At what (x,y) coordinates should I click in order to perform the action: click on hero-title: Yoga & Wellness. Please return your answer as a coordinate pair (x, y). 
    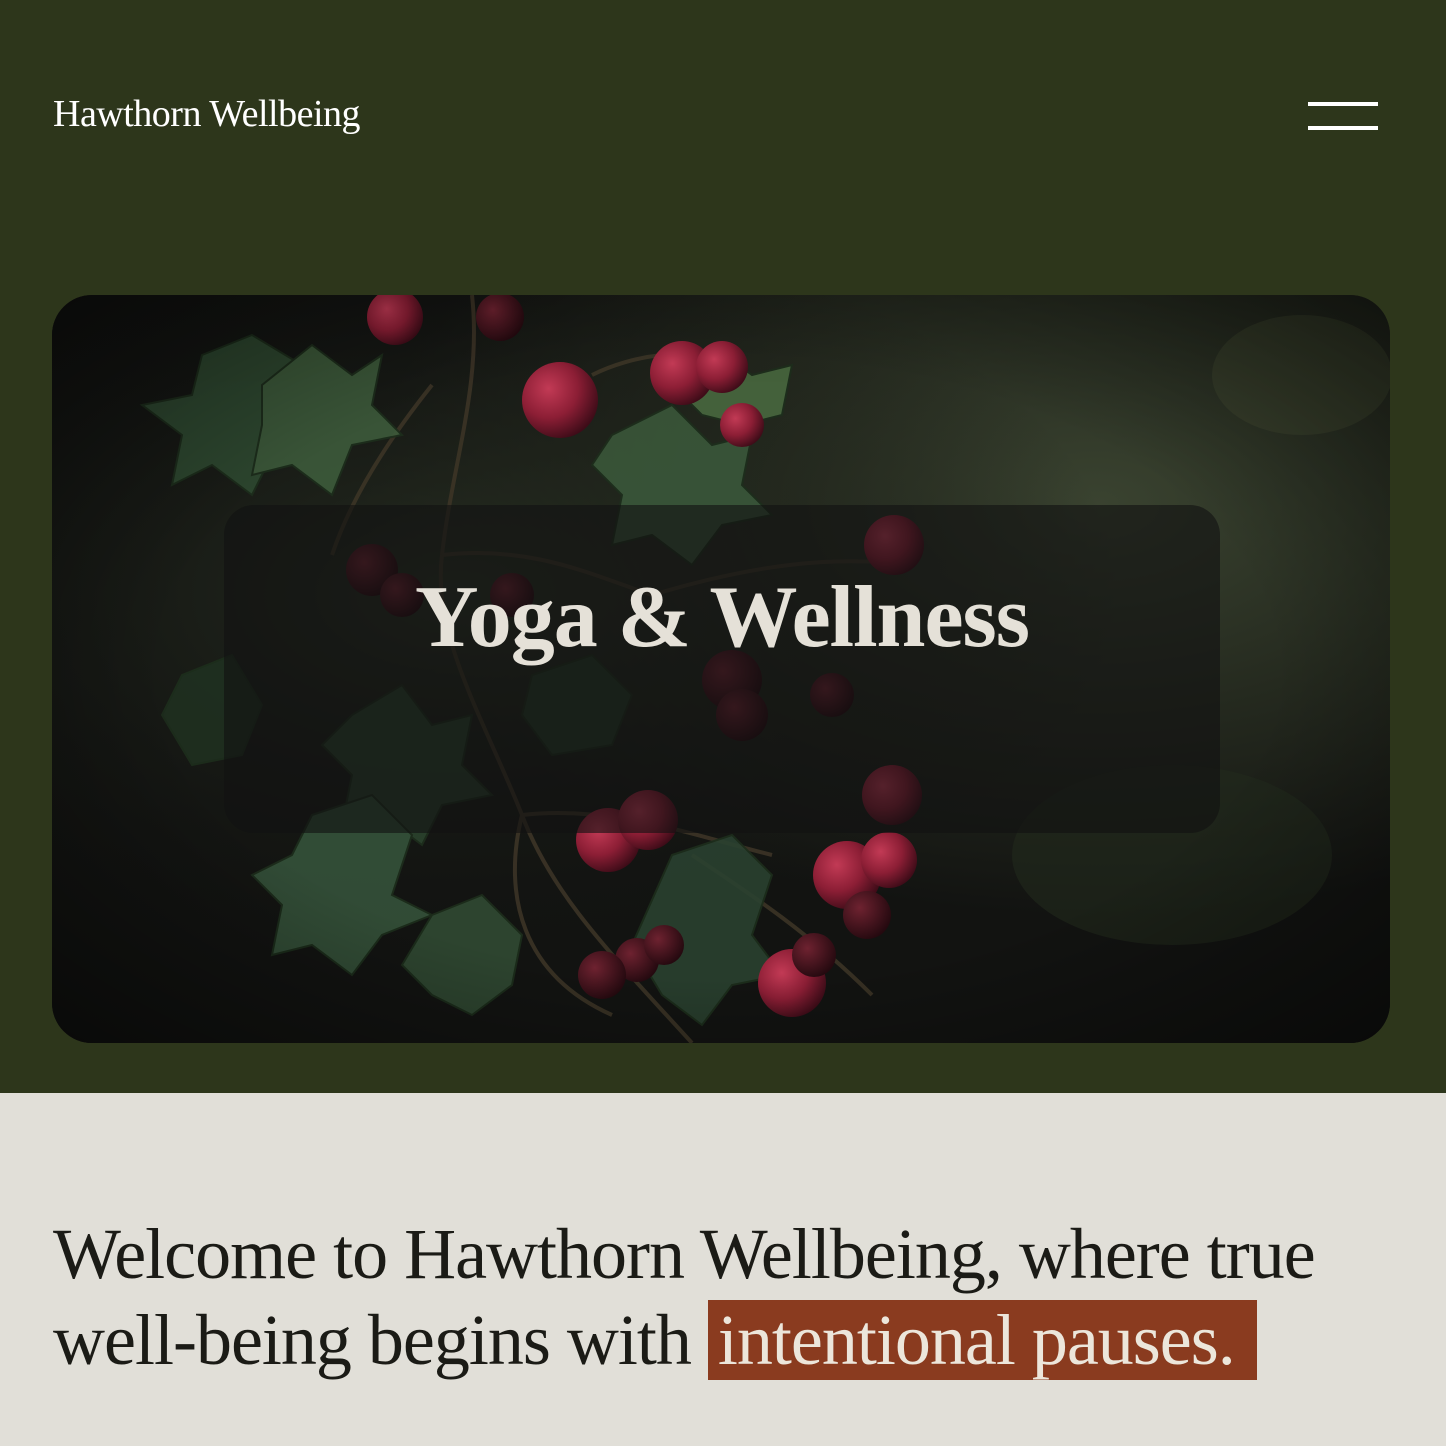
    Looking at the image, I should click on (722, 617).